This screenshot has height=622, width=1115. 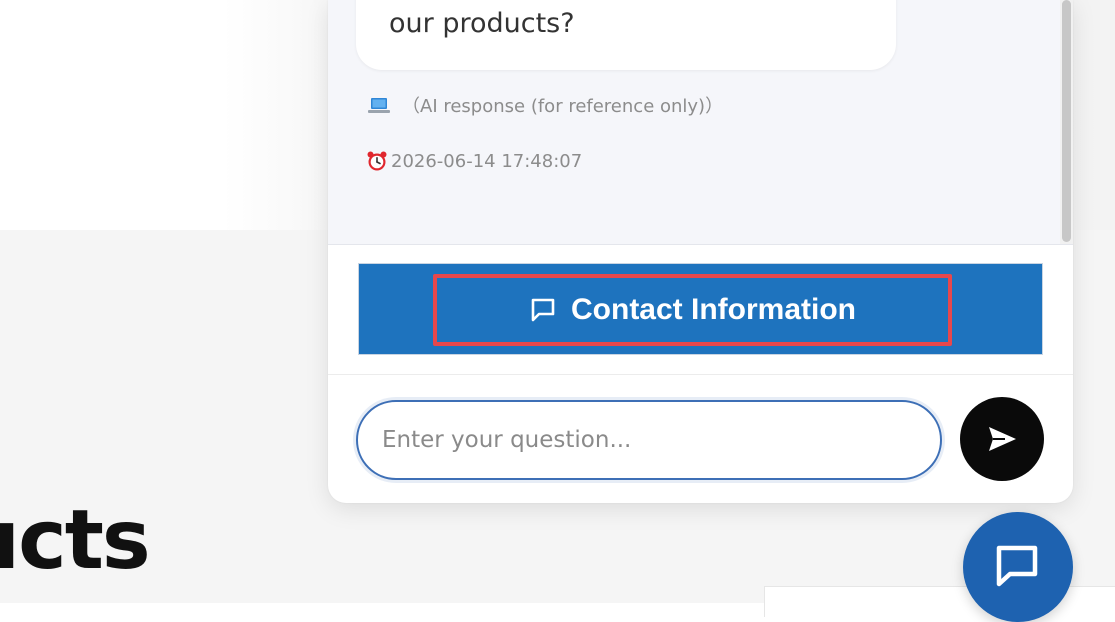 I want to click on send-arrow-icon, so click(x=1002, y=439).